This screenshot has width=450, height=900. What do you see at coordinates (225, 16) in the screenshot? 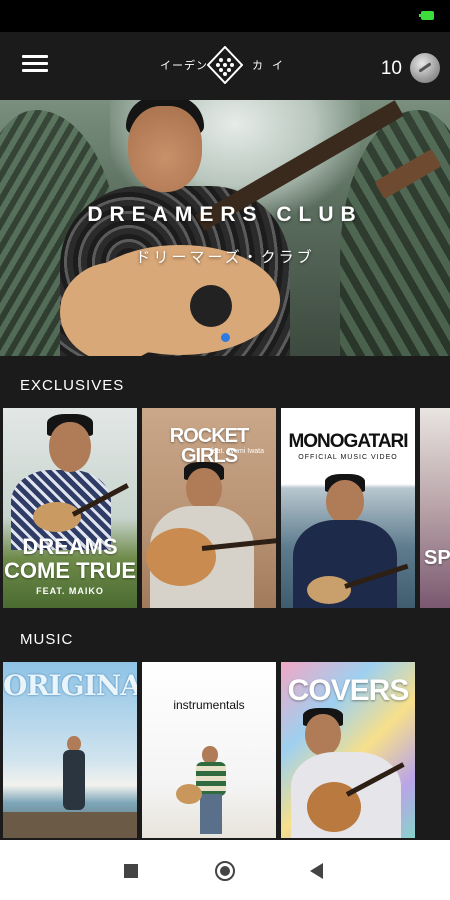
I see `status-bar` at bounding box center [225, 16].